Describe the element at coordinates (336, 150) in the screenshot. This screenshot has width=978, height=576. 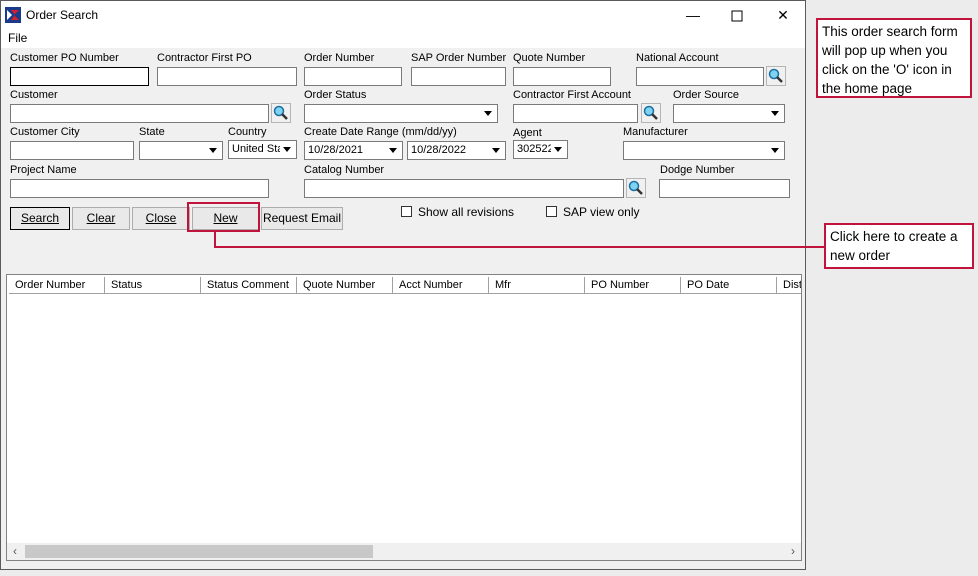
I see `date-from-value: 10/28/2021` at that location.